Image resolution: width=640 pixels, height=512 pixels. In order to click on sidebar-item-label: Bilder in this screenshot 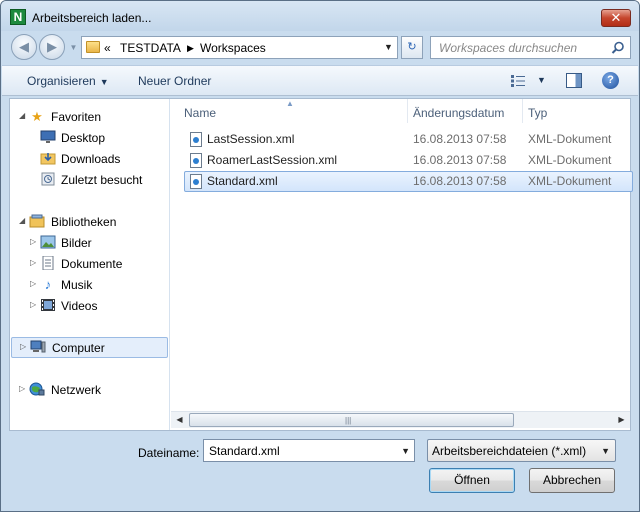, I will do `click(76, 243)`.